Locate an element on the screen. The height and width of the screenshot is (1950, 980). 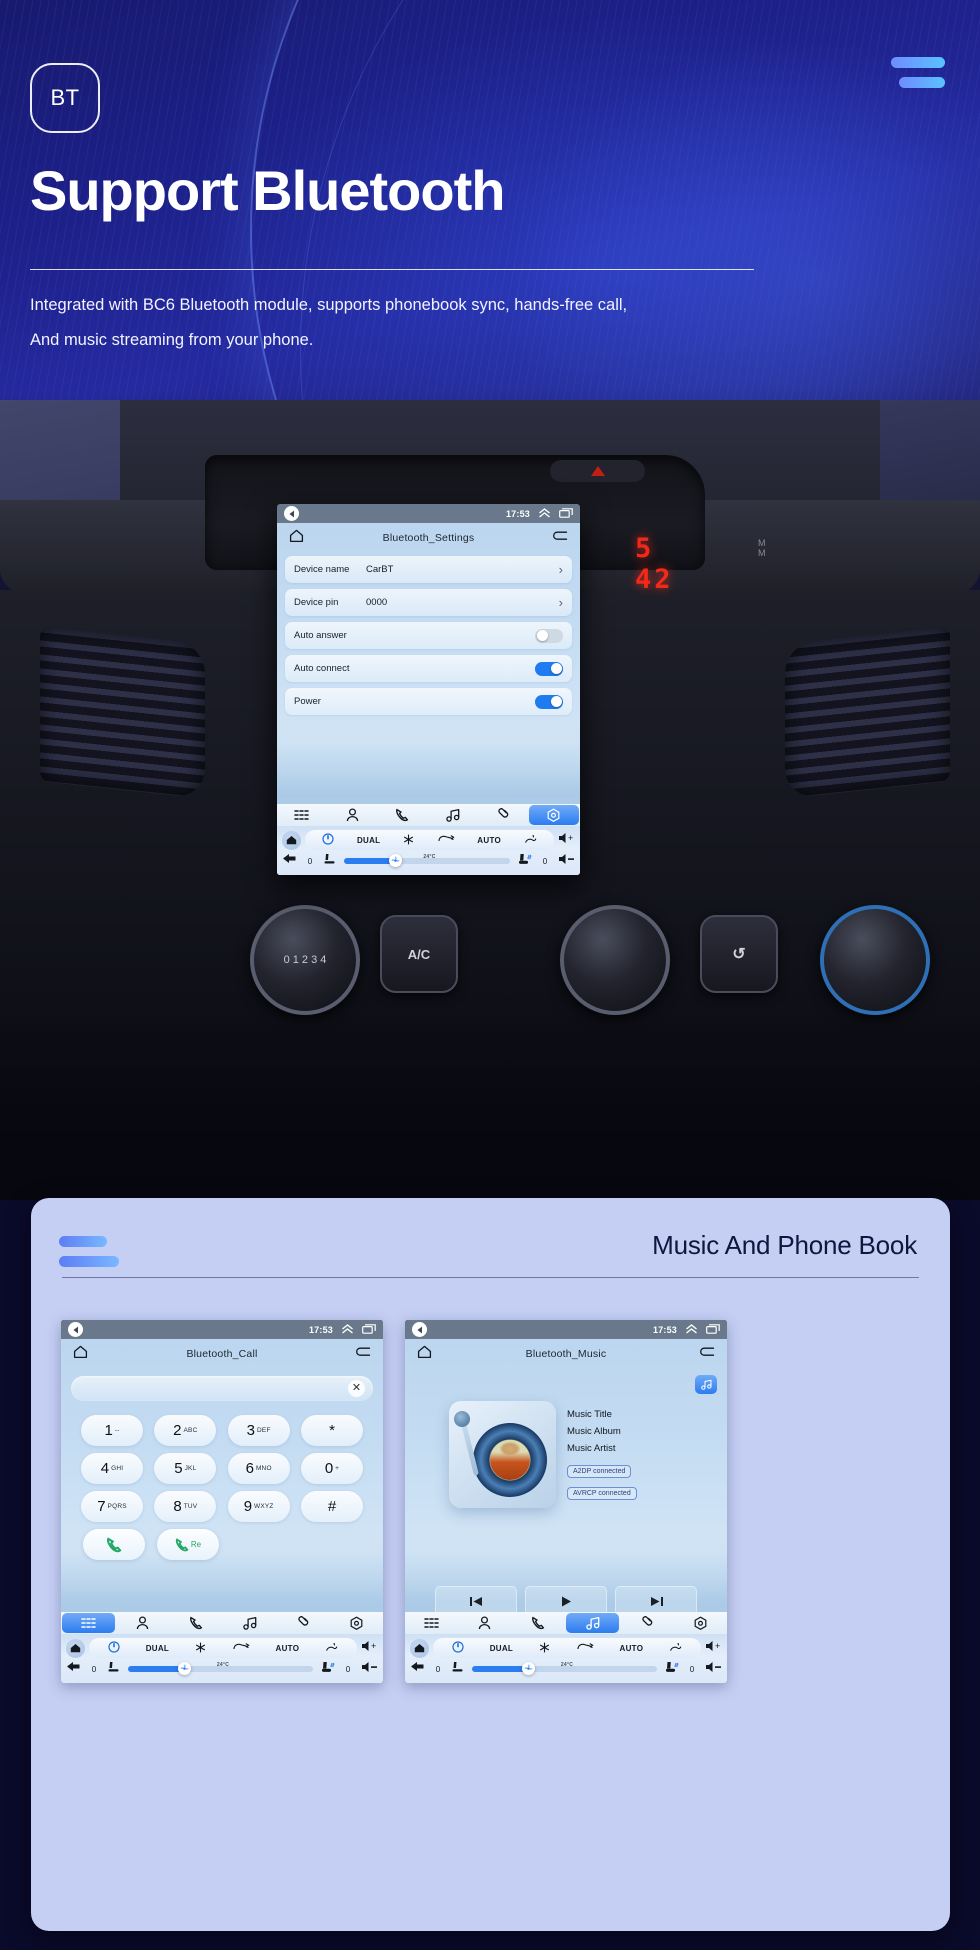
close-icon: ✕ is located at coordinates (356, 1388).